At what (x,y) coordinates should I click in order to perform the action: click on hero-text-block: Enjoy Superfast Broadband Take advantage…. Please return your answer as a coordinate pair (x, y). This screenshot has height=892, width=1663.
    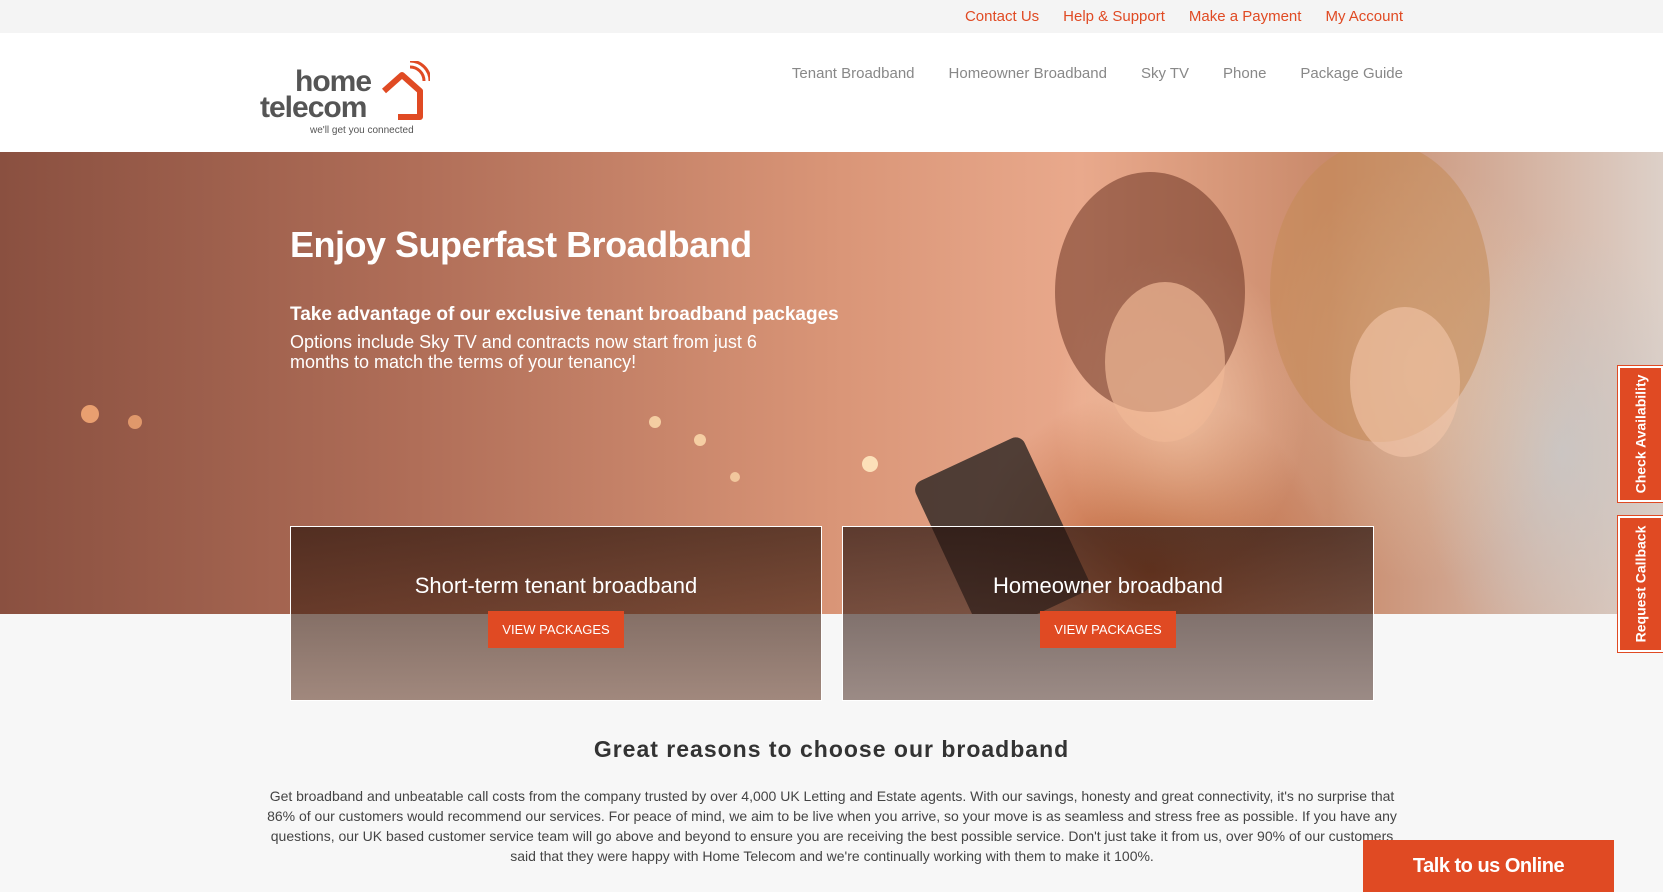
    Looking at the image, I should click on (564, 298).